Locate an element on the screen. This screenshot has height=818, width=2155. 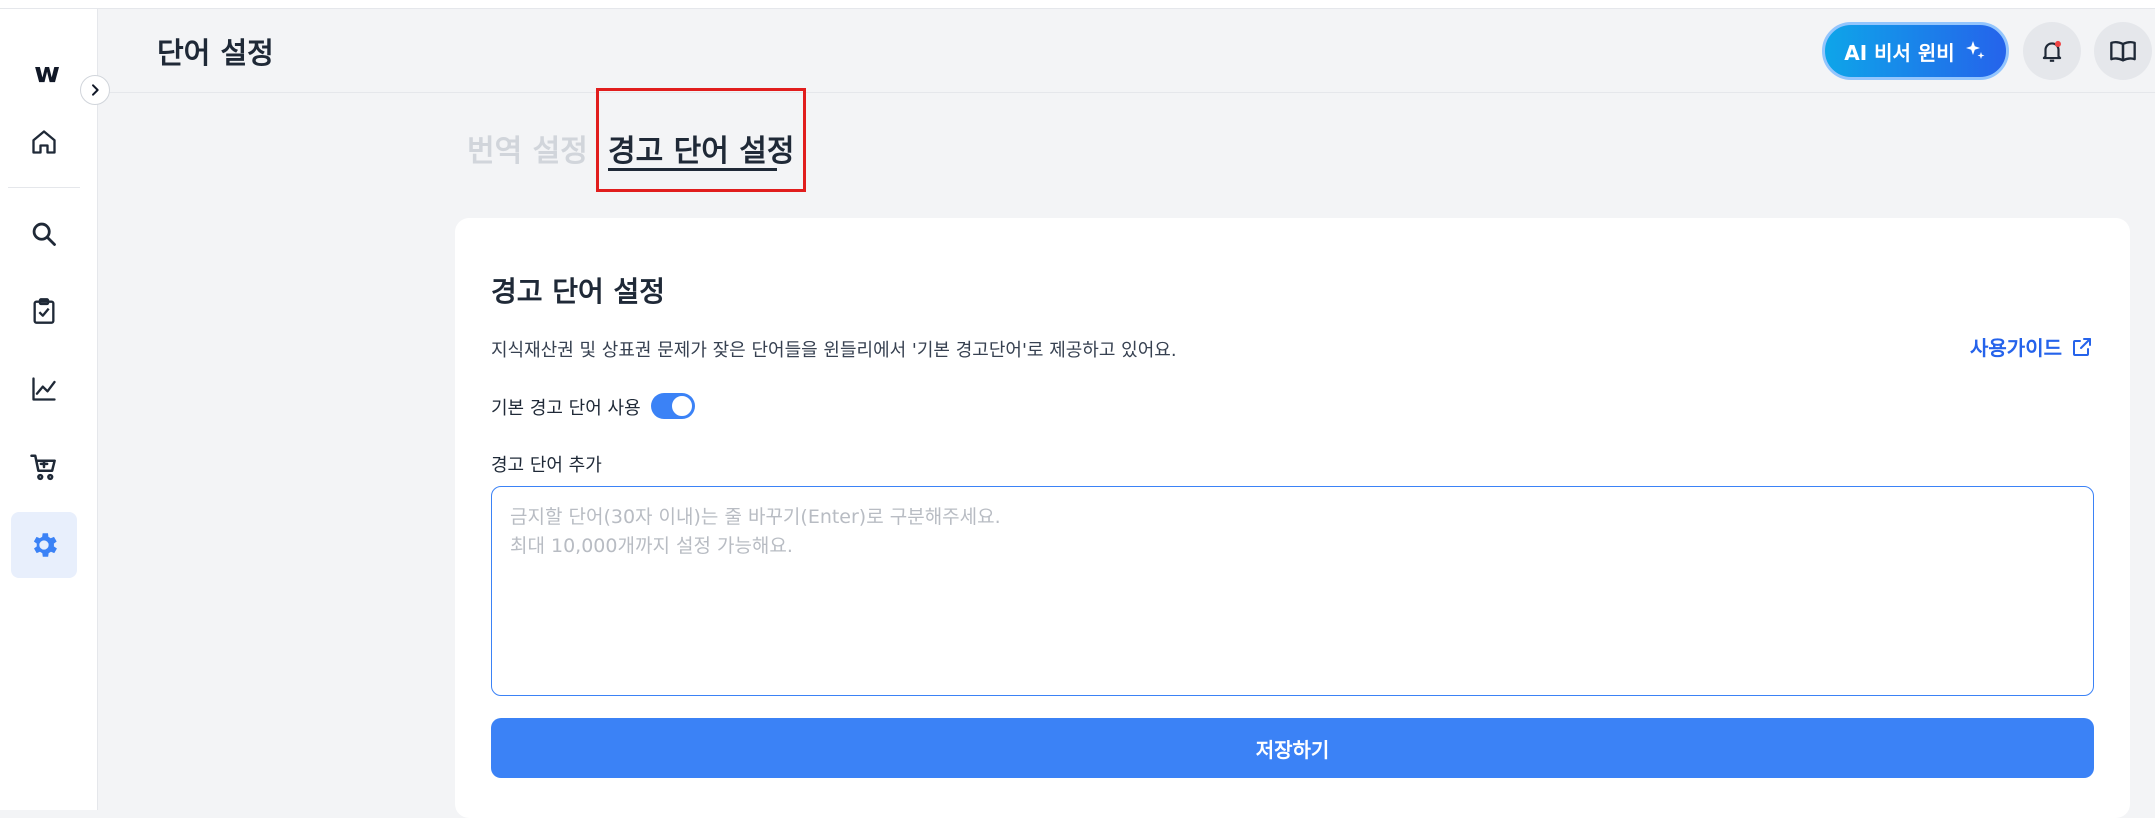
save-button: 저장하기 is located at coordinates (1292, 748).